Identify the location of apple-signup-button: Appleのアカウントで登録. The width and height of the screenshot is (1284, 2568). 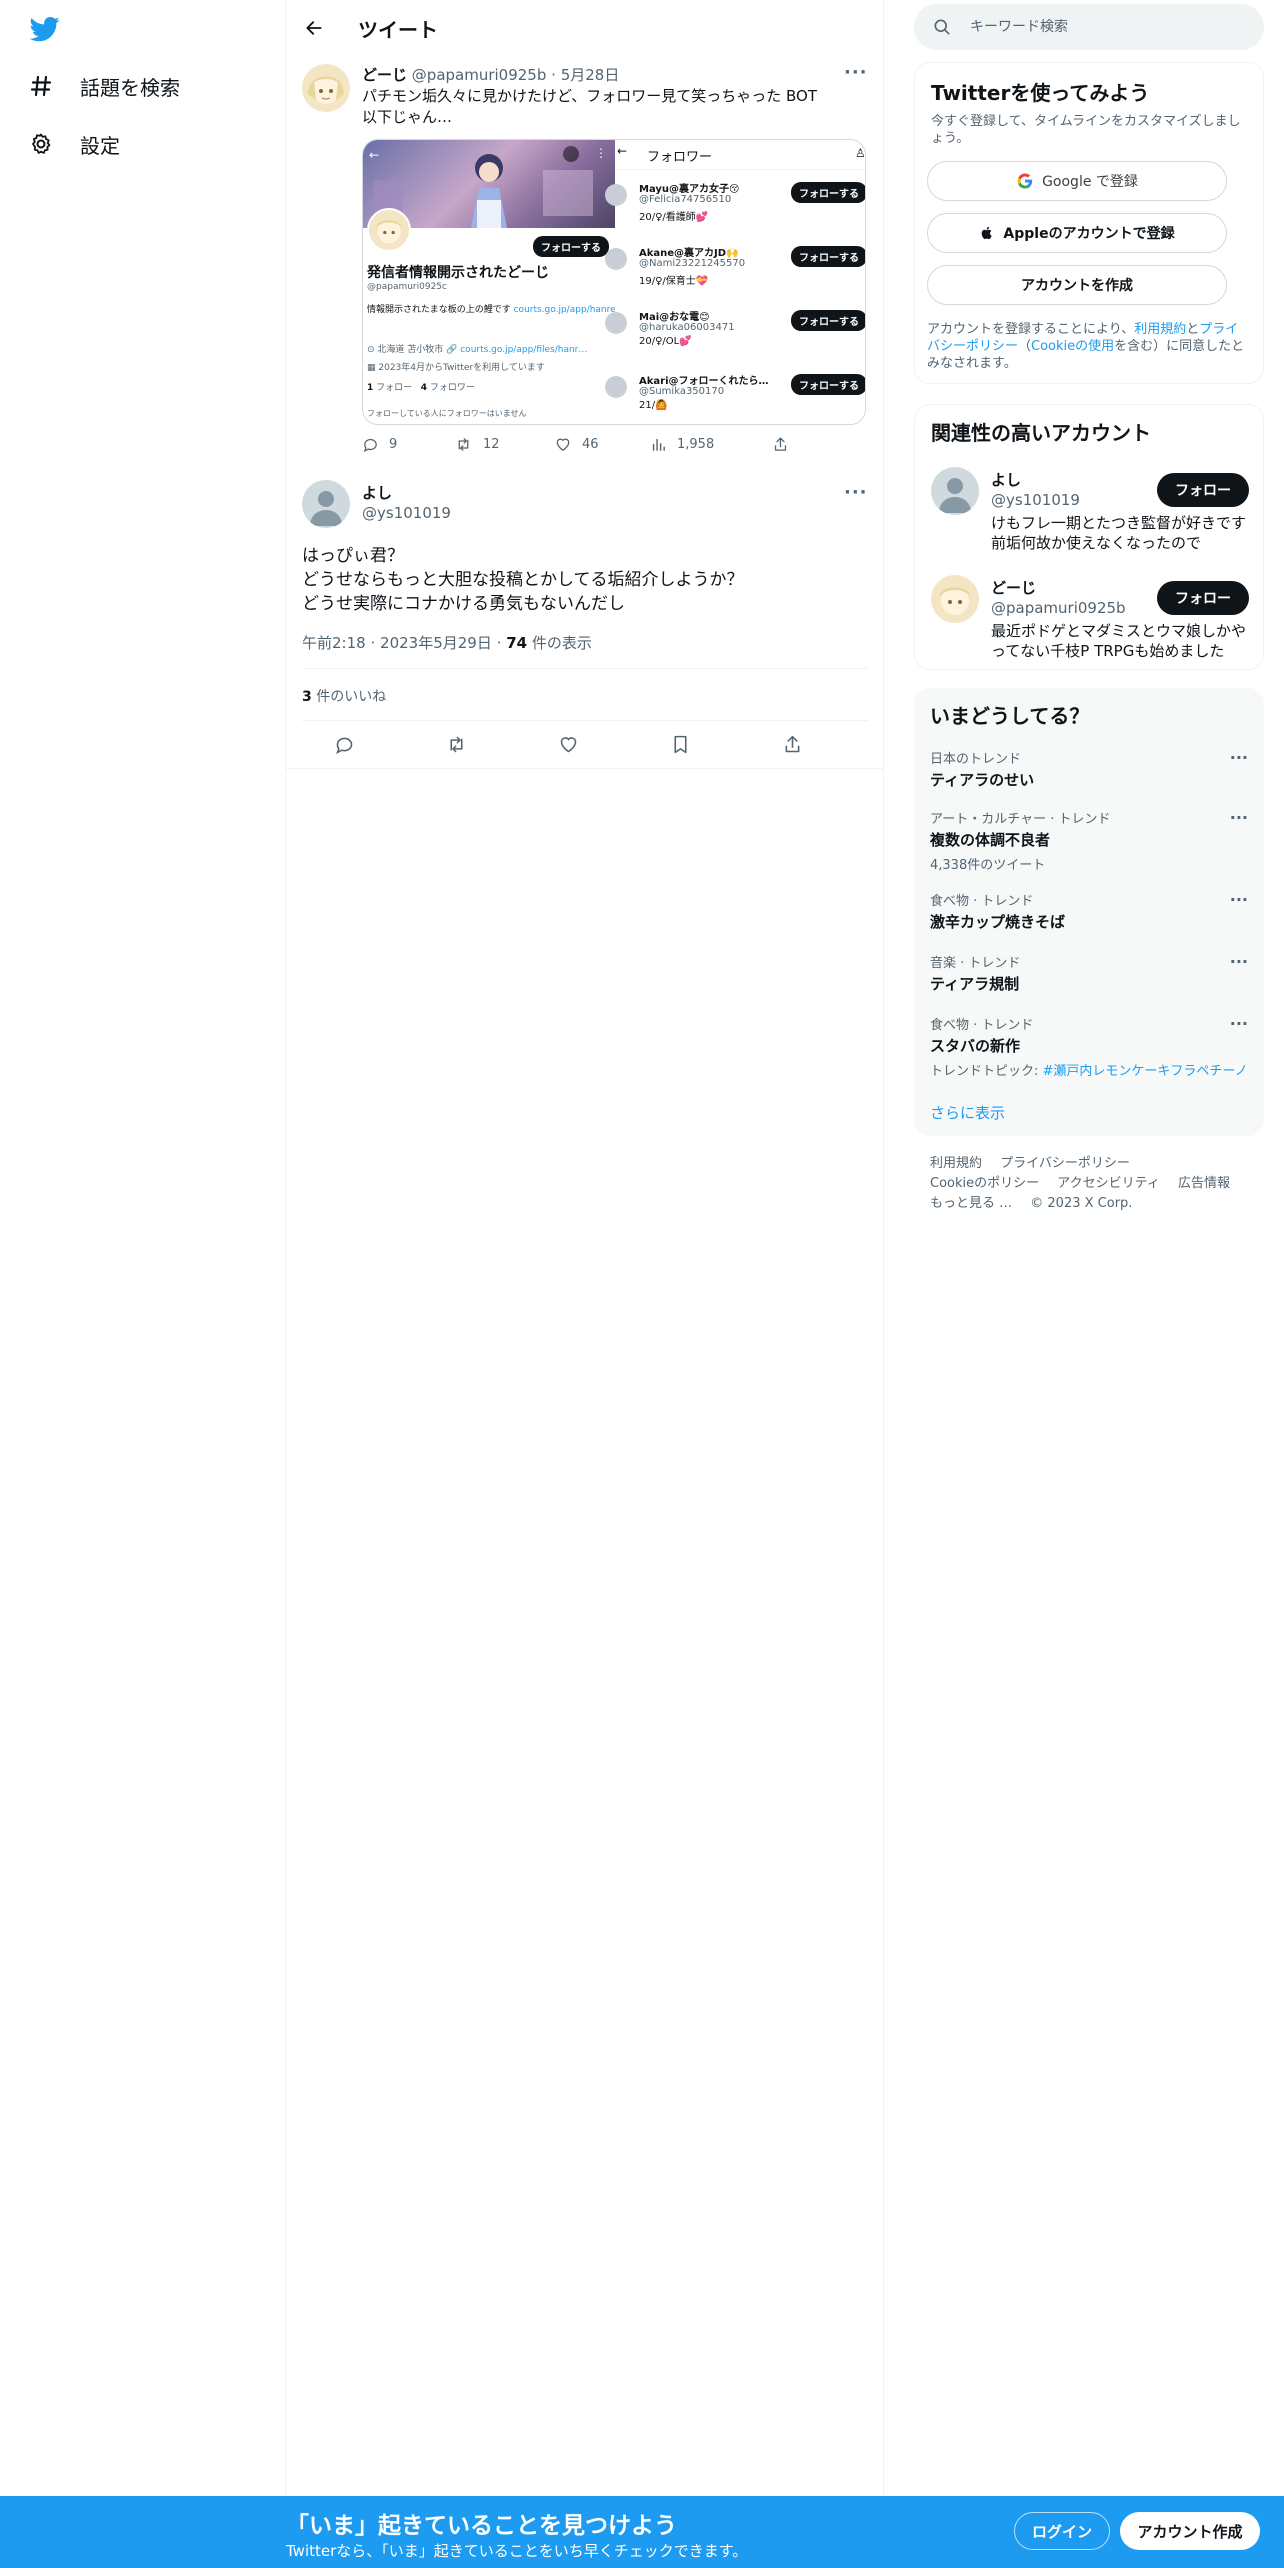
(1077, 233).